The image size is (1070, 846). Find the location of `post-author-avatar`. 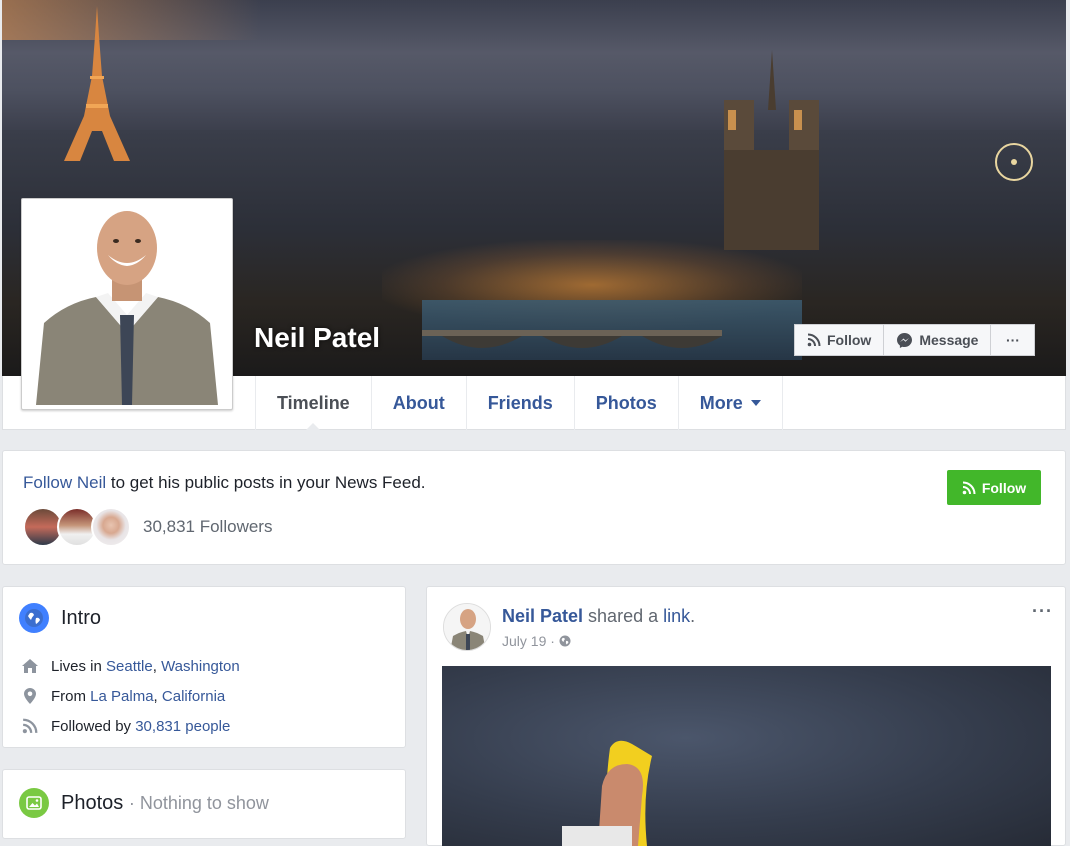

post-author-avatar is located at coordinates (467, 627).